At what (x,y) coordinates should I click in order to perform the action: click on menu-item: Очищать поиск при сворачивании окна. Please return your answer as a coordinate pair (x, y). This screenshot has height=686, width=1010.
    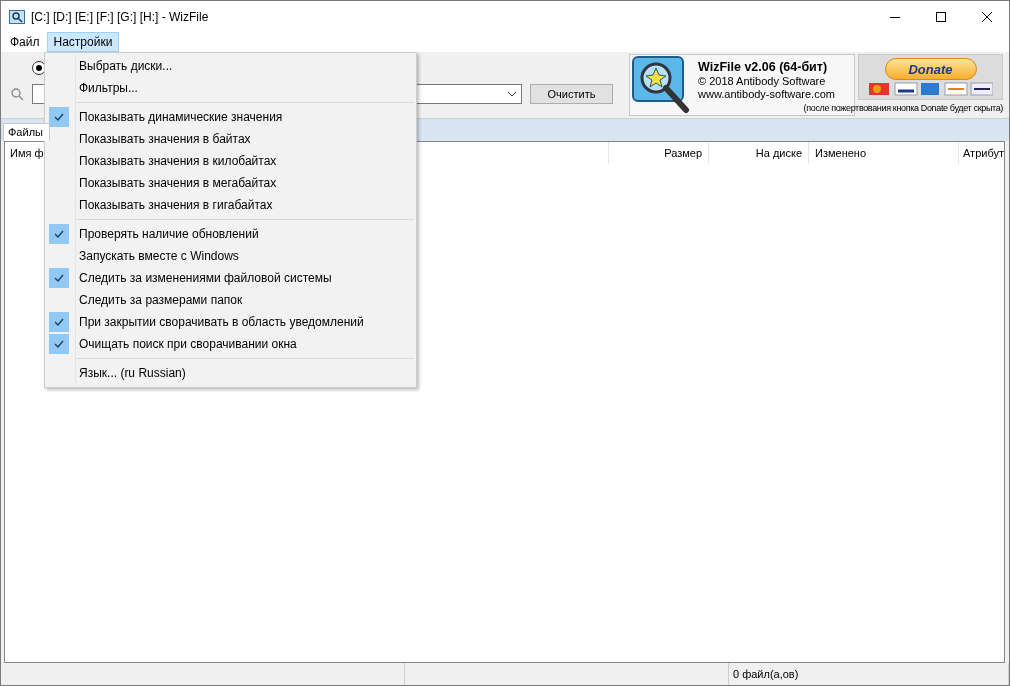
    Looking at the image, I should click on (188, 344).